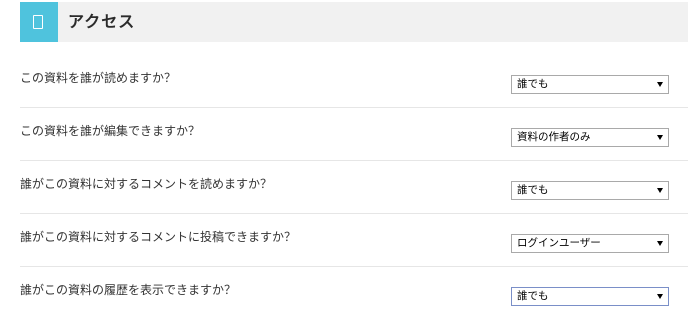 This screenshot has height=316, width=700. I want to click on edit-permission-select: 資料の作者のみ, so click(590, 137).